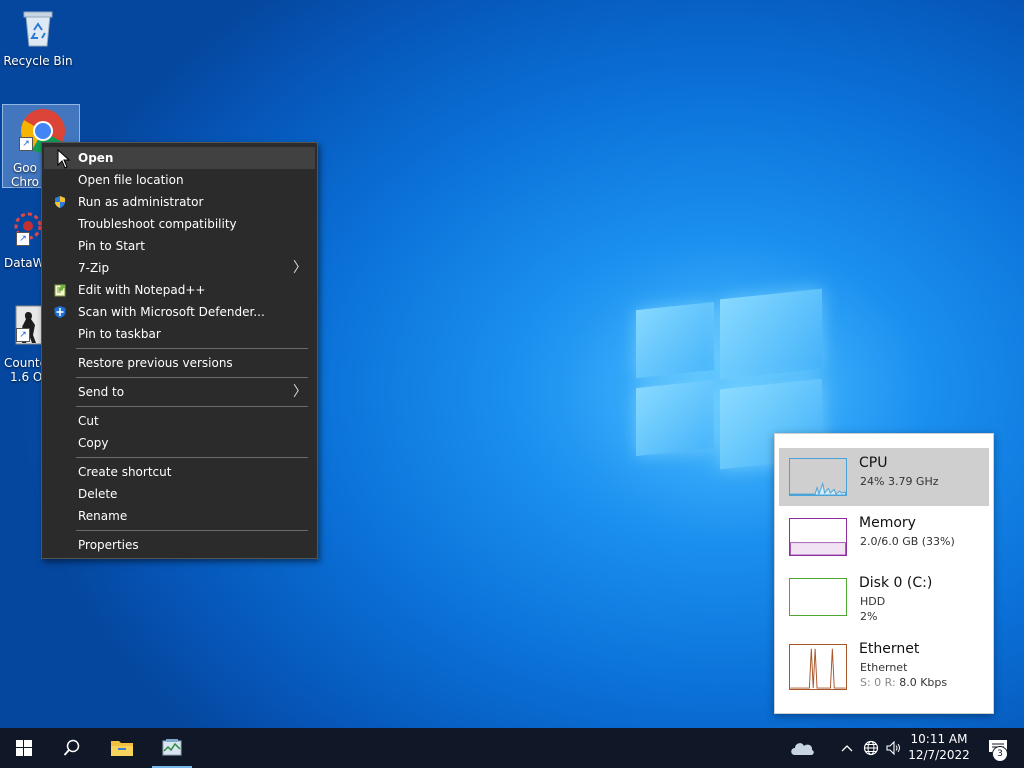  I want to click on globe-network-icon, so click(871, 748).